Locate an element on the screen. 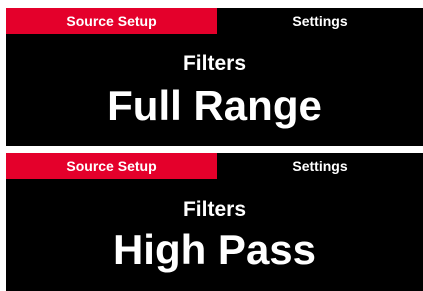 The height and width of the screenshot is (291, 423). parameter-value: Full Range is located at coordinates (214, 105).